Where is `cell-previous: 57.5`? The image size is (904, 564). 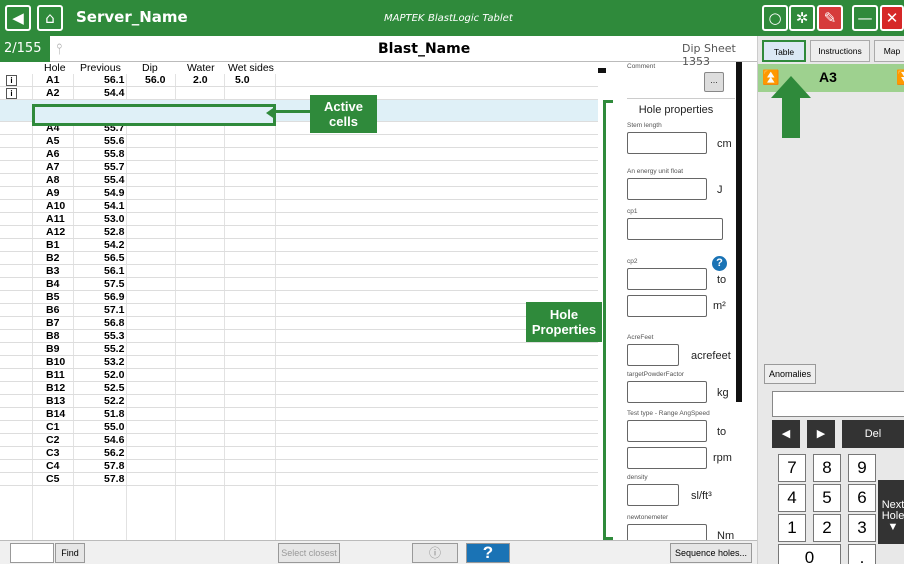
cell-previous: 57.5 is located at coordinates (114, 284).